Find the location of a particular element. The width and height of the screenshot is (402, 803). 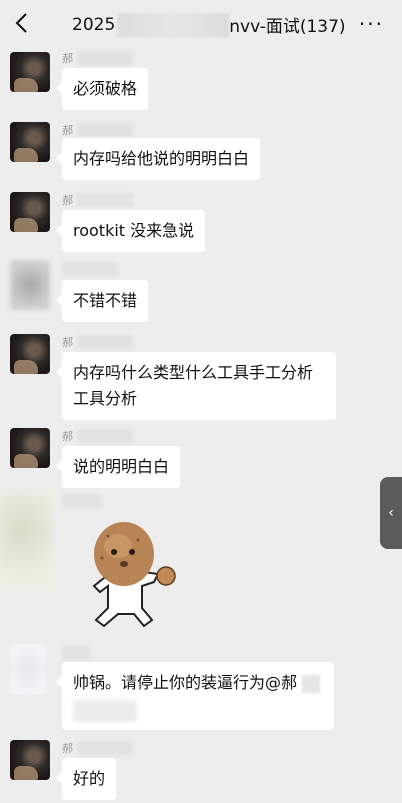

message-bubble: 不错不错 is located at coordinates (102, 301).